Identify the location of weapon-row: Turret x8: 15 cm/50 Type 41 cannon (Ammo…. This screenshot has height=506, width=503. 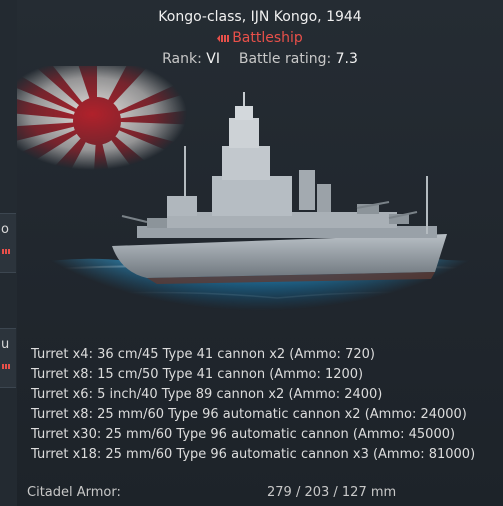
(197, 374).